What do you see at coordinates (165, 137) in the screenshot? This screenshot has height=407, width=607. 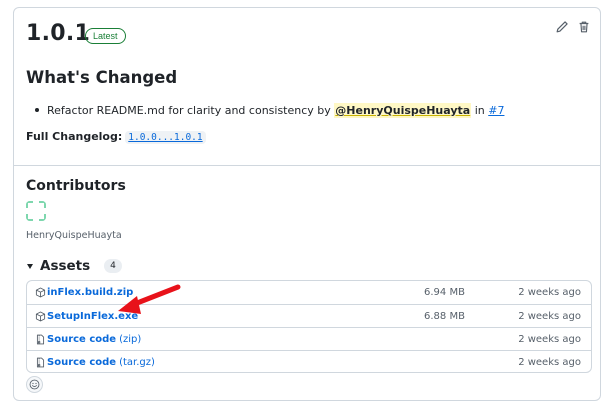 I see `changelog-compare-link: 1.0.0...1.0.1` at bounding box center [165, 137].